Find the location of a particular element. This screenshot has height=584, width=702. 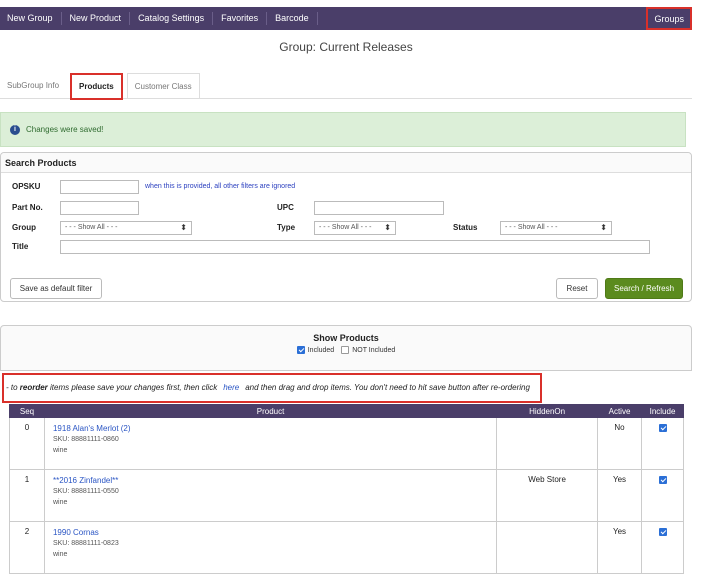

show-products-options: Included NOT Included is located at coordinates (346, 350).